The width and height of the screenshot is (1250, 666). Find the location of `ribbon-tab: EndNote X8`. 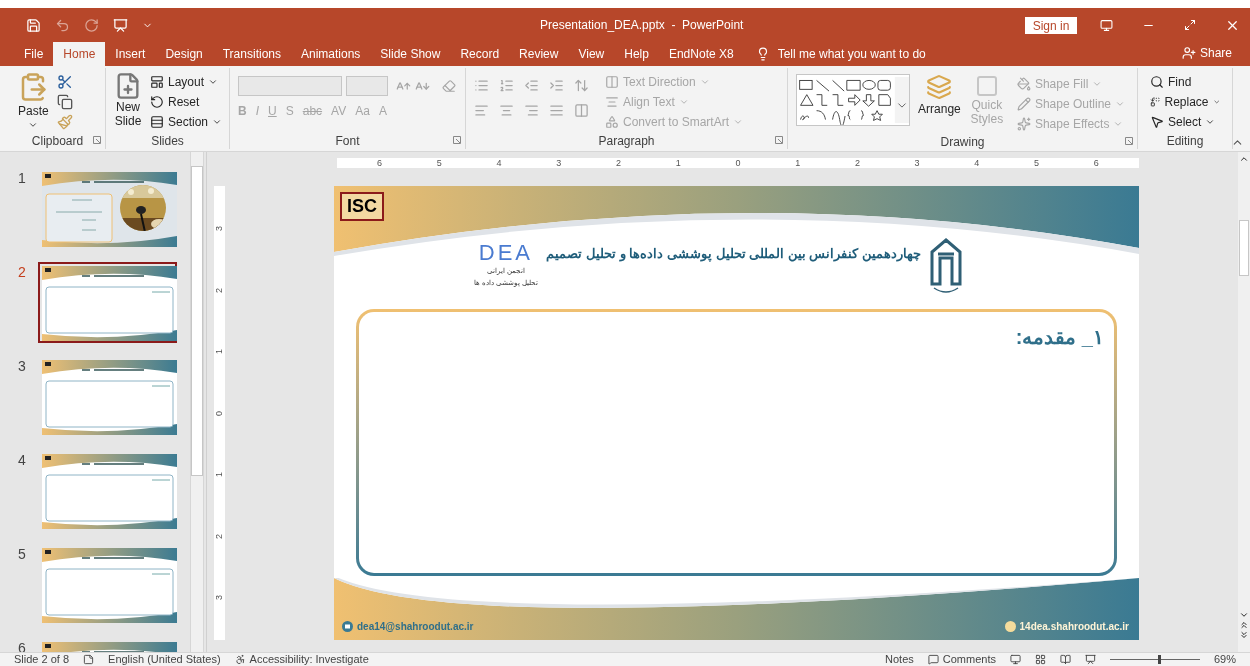

ribbon-tab: EndNote X8 is located at coordinates (701, 54).